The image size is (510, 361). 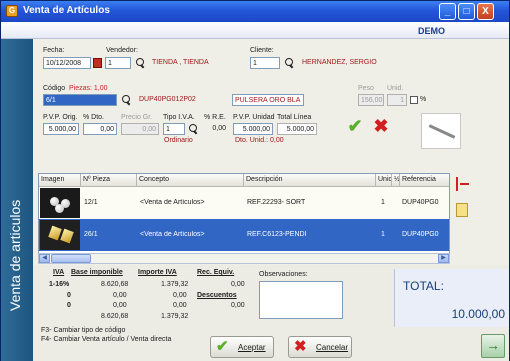 I want to click on row-descripcion: REF.C6123-PENDI, so click(x=277, y=234).